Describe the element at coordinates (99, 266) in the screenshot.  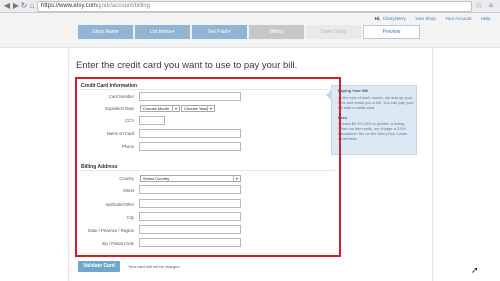
I see `validate-card-button: Validate Card` at that location.